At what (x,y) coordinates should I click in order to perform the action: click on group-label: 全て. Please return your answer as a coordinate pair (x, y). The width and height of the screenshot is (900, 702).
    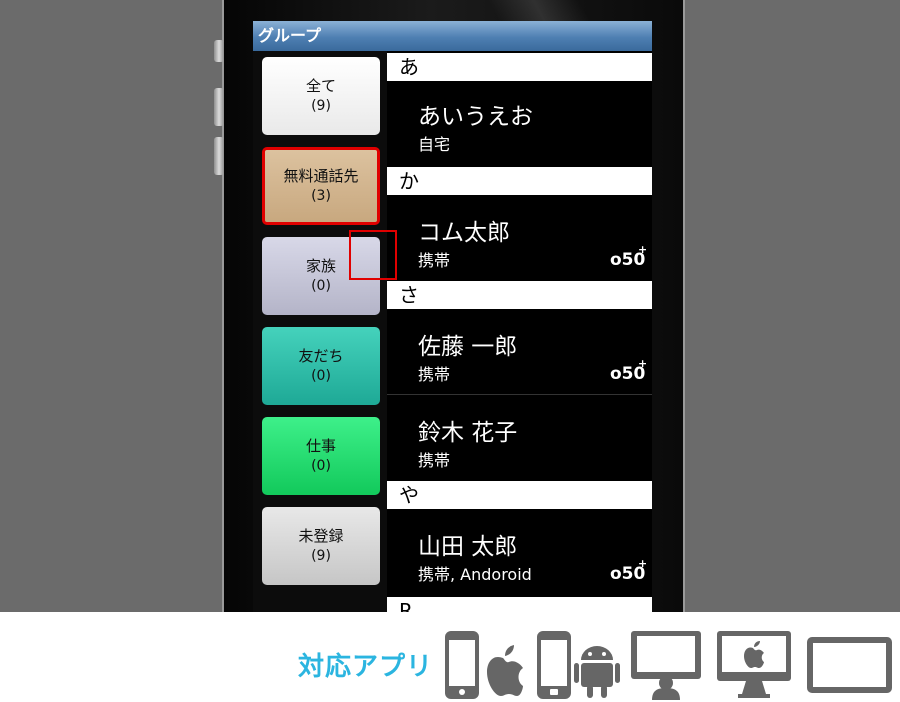
    Looking at the image, I should click on (320, 86).